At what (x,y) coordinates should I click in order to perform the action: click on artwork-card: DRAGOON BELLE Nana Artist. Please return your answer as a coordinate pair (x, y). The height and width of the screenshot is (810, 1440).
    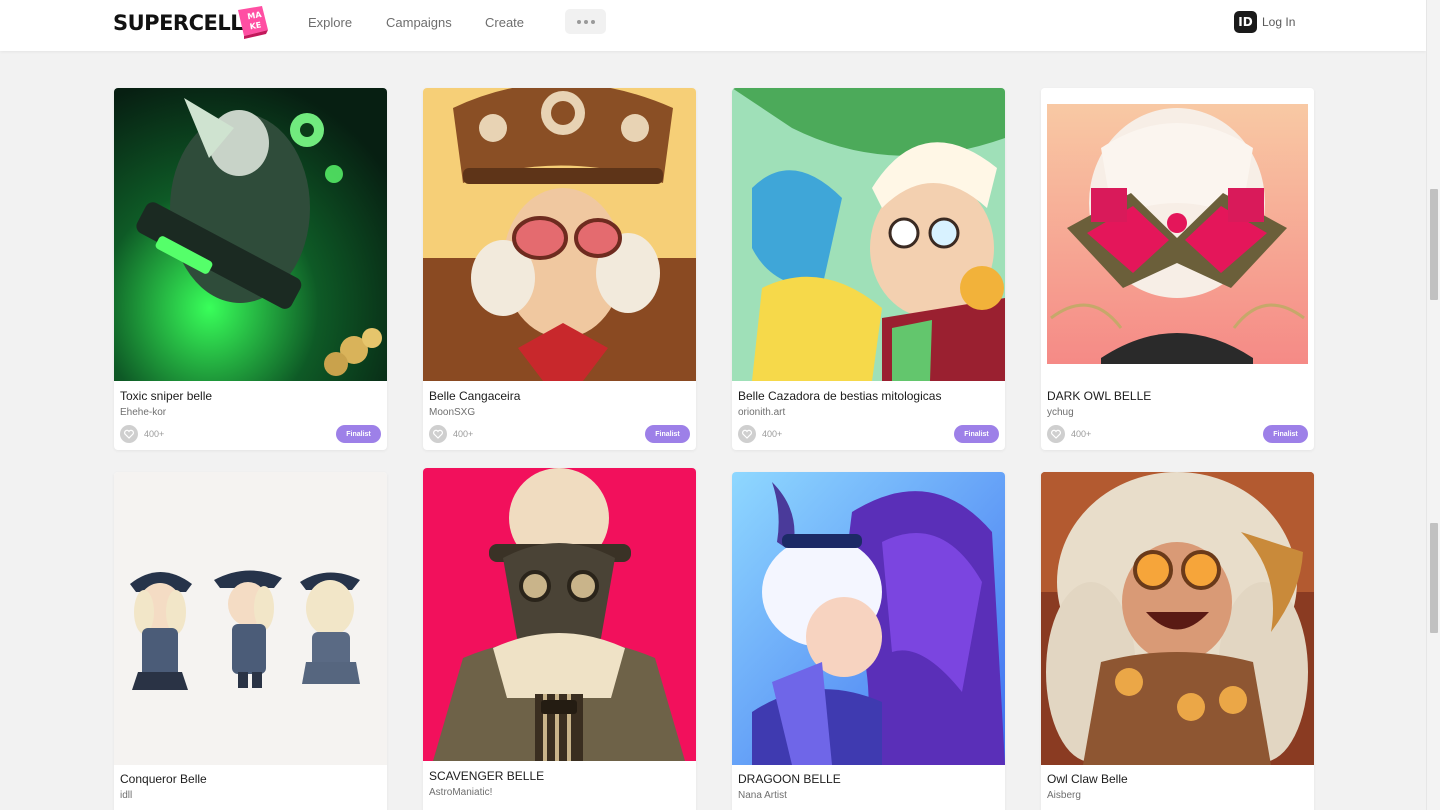
    Looking at the image, I should click on (868, 641).